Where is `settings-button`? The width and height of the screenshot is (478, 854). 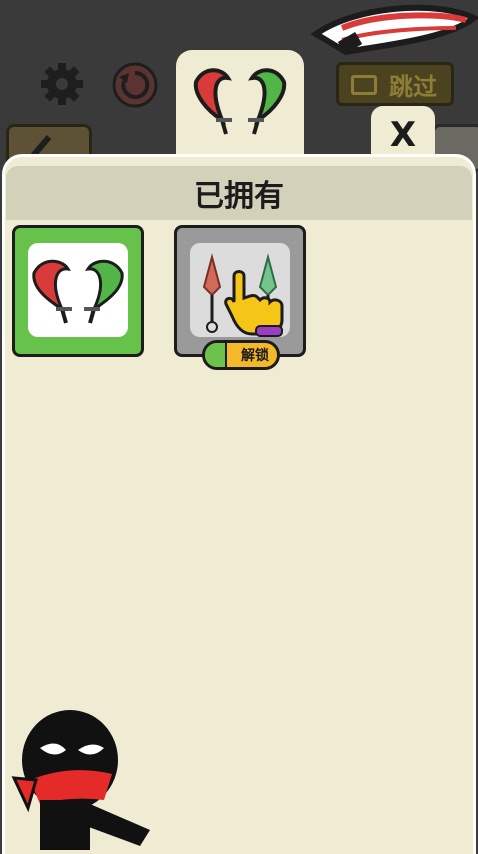
settings-button is located at coordinates (62, 84).